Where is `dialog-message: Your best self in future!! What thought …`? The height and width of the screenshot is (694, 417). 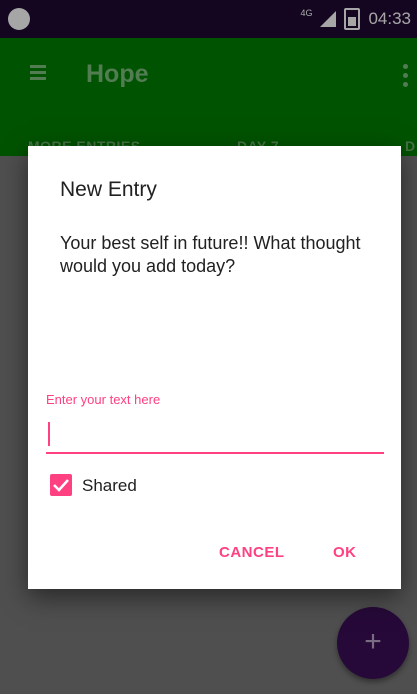
dialog-message: Your best self in future!! What thought … is located at coordinates (210, 254).